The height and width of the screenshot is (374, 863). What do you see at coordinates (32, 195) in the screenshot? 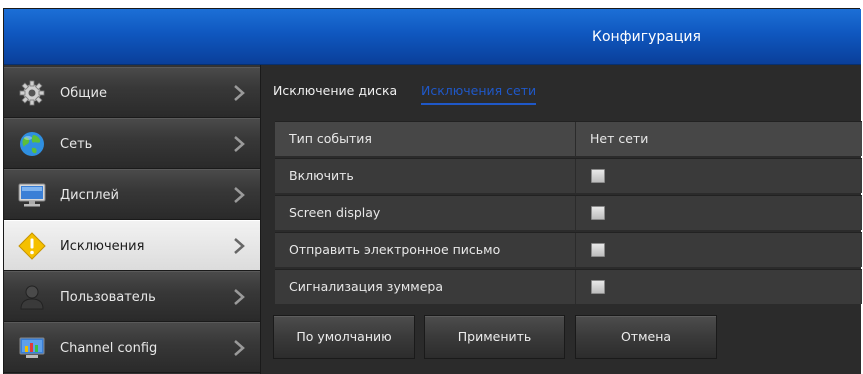
I see `monitor-icon` at bounding box center [32, 195].